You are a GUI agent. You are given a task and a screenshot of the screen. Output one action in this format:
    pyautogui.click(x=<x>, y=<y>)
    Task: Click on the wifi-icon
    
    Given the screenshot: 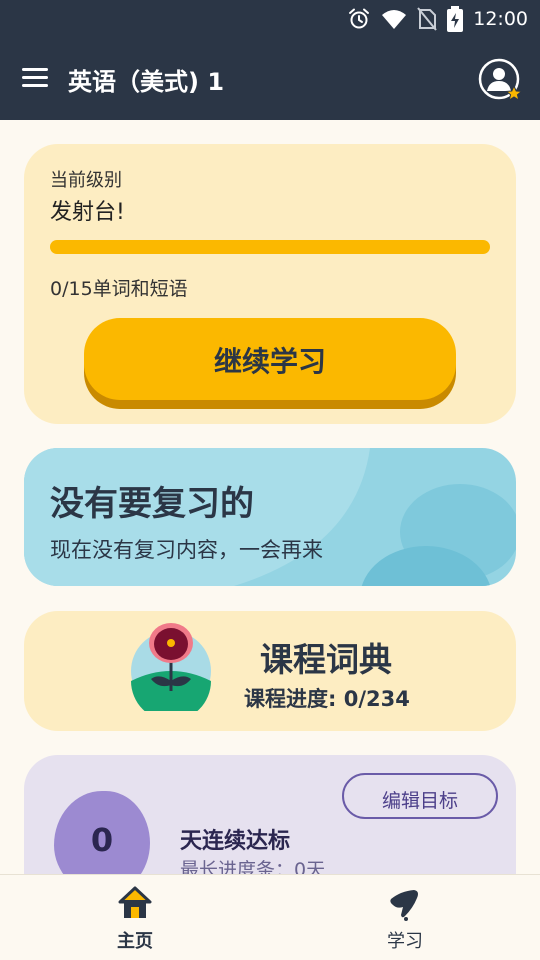 What is the action you would take?
    pyautogui.click(x=394, y=19)
    